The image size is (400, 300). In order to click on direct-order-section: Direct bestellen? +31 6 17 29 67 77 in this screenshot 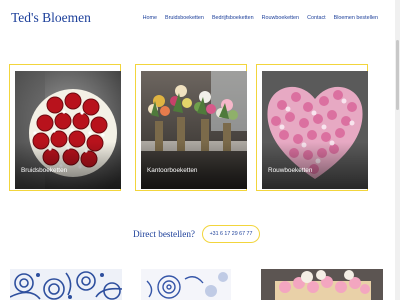, I will do `click(203, 235)`.